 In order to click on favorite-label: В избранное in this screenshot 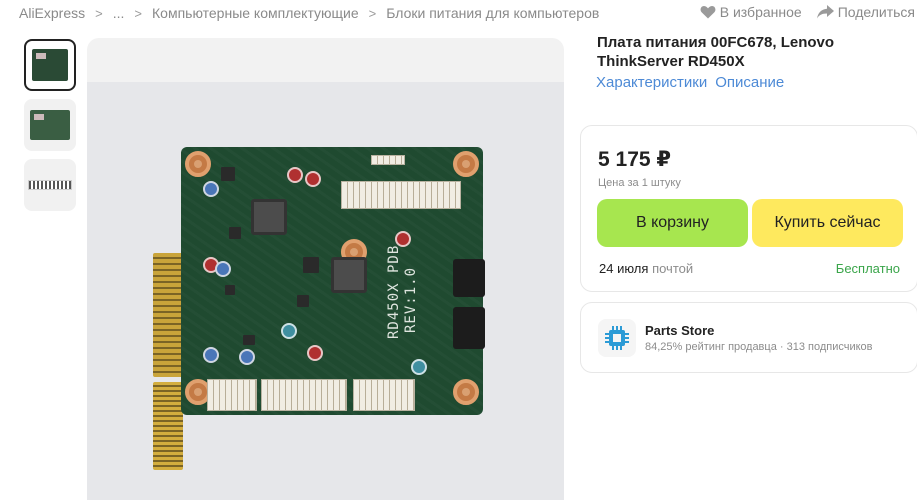, I will do `click(760, 12)`.